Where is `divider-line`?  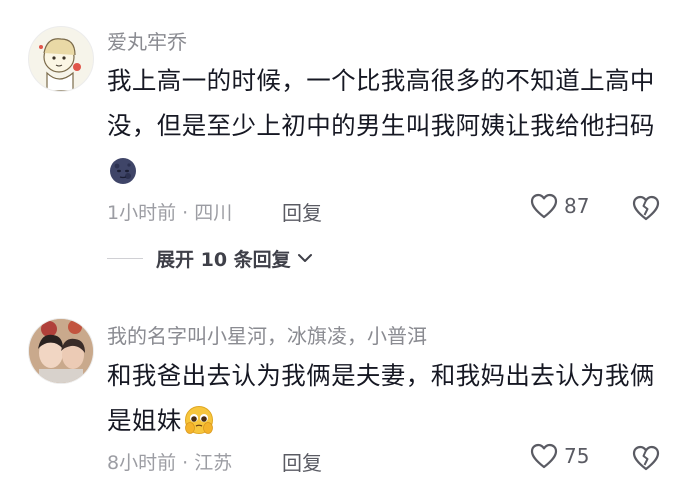 divider-line is located at coordinates (125, 258).